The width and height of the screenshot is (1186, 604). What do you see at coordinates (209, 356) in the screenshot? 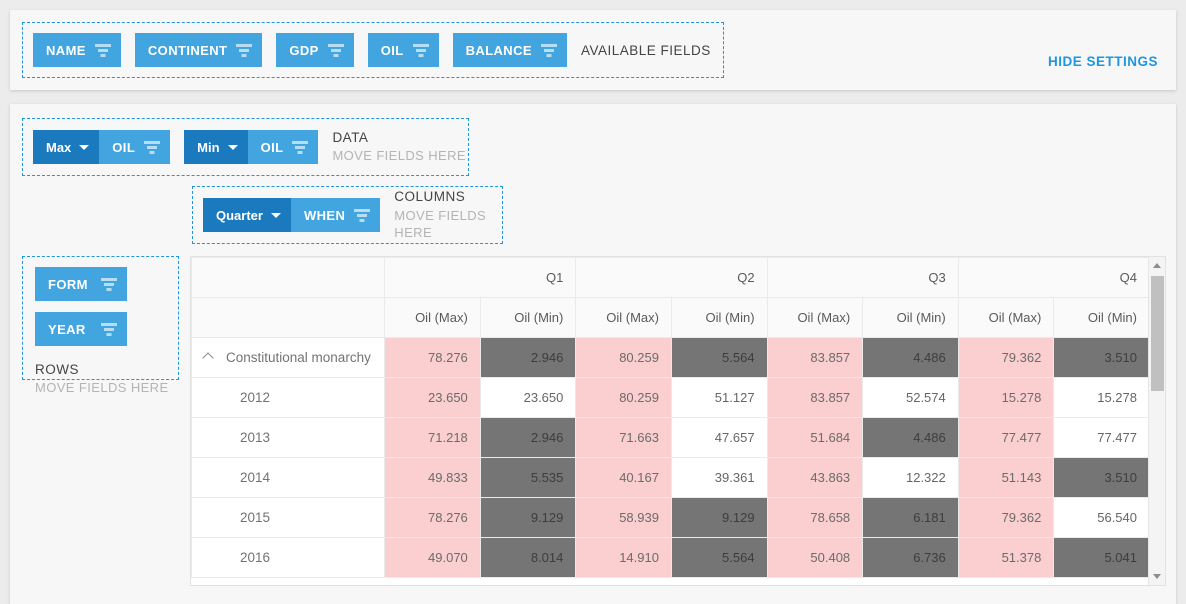
I see `chevron-up-icon` at bounding box center [209, 356].